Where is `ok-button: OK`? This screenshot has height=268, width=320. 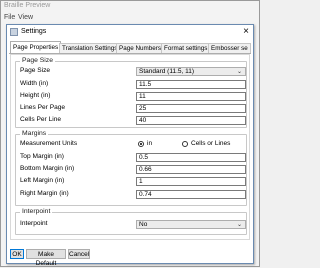
ok-button: OK is located at coordinates (17, 254).